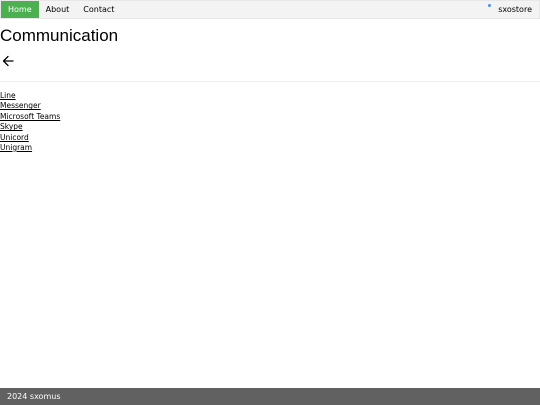 The image size is (540, 405). I want to click on app-link-microsoft-teams: Microsoft Teams, so click(30, 116).